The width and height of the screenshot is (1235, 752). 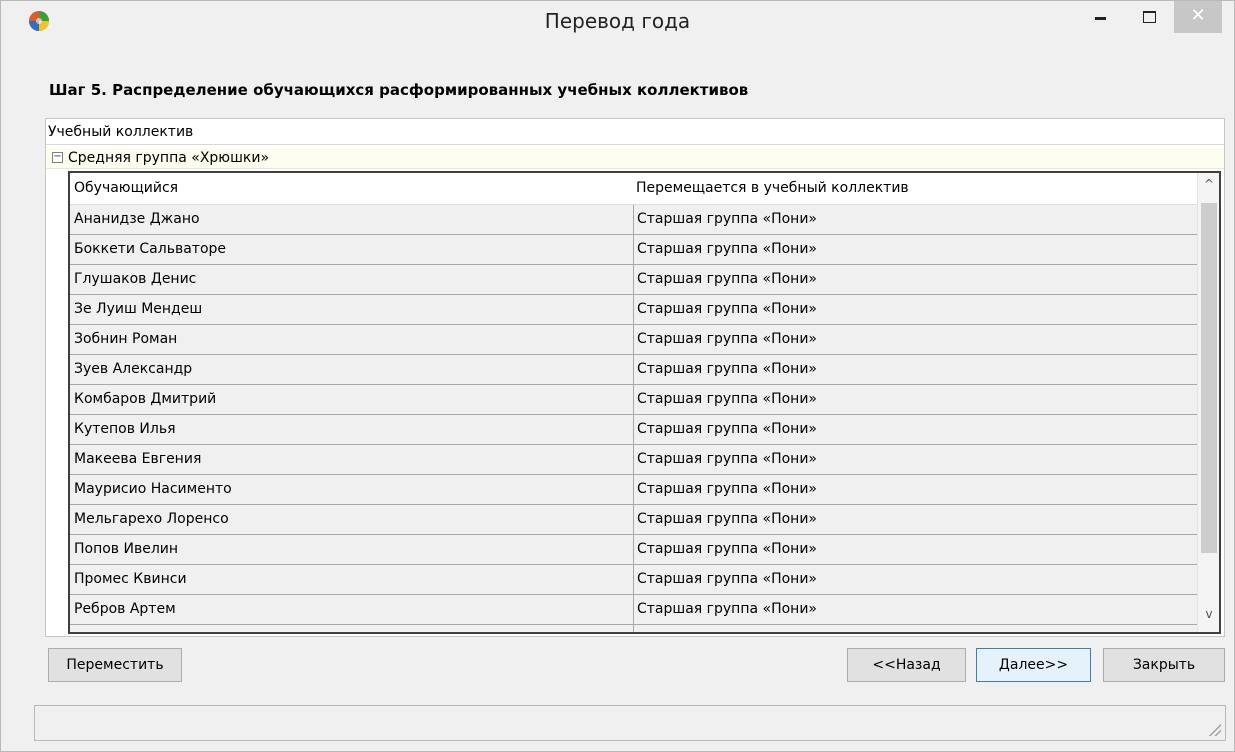 I want to click on status-bar, so click(x=630, y=723).